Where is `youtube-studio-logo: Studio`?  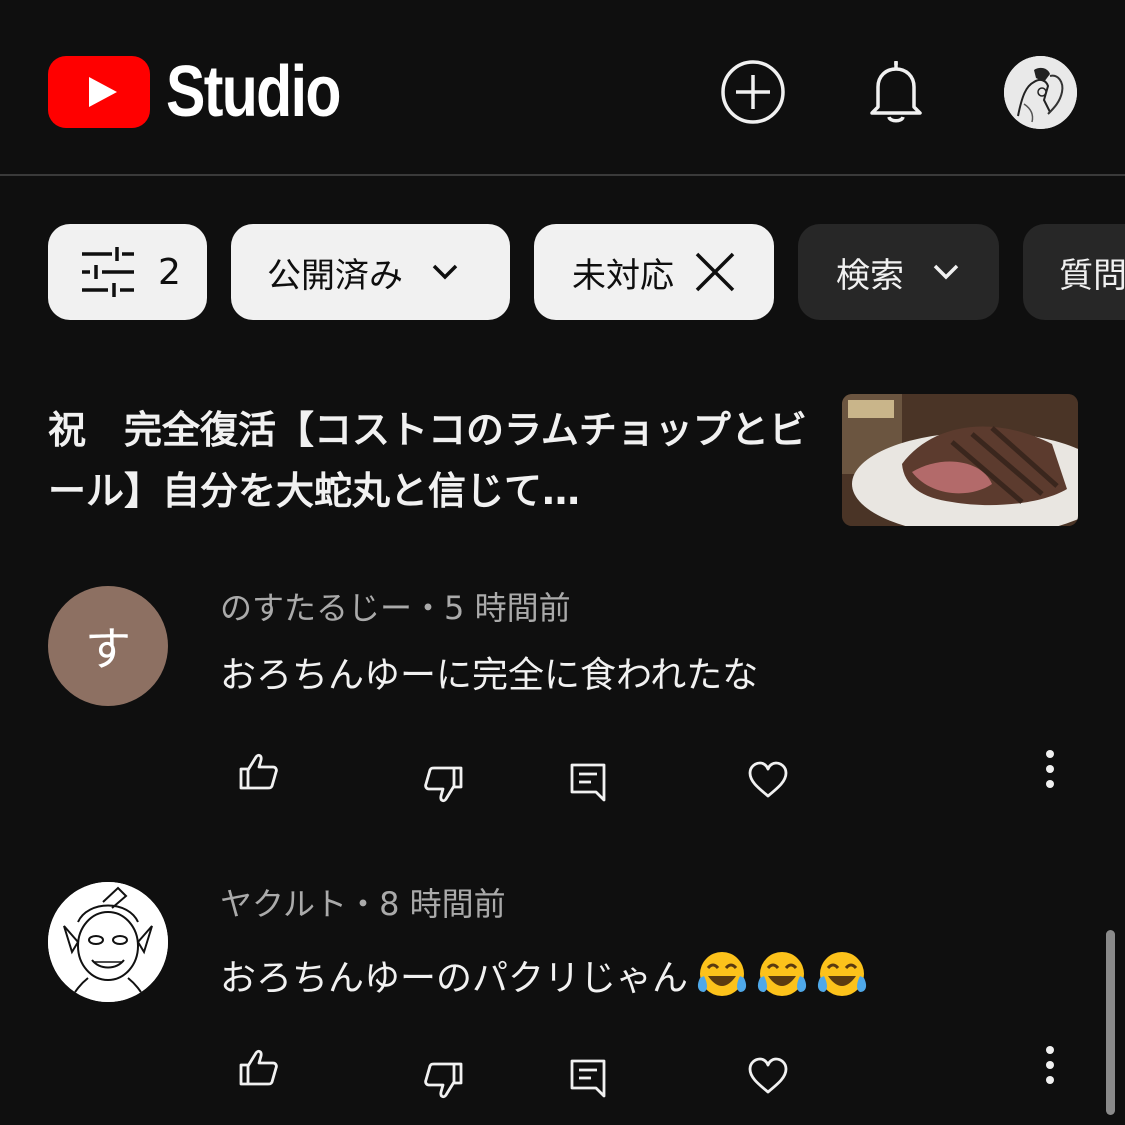 youtube-studio-logo: Studio is located at coordinates (213, 92).